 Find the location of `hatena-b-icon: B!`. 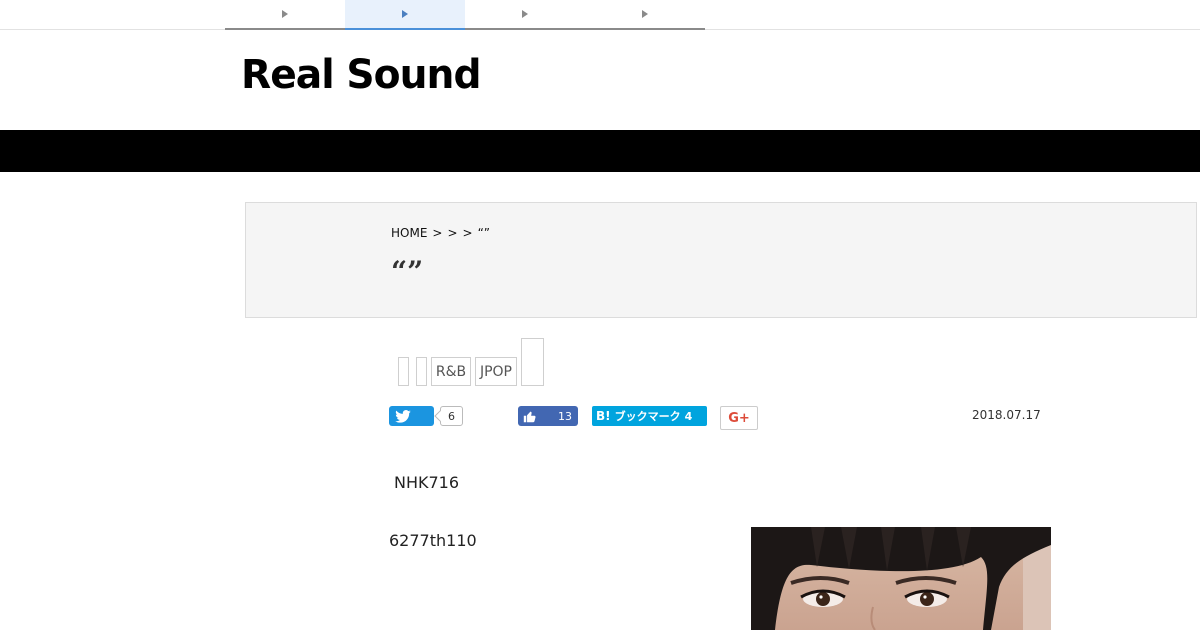

hatena-b-icon: B! is located at coordinates (603, 416).